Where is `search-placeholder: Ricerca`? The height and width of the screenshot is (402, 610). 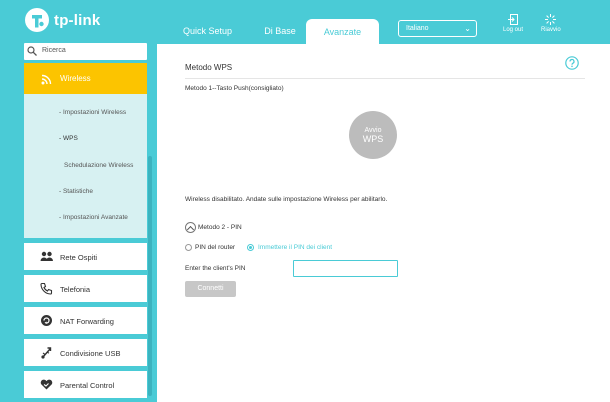
search-placeholder: Ricerca is located at coordinates (54, 50).